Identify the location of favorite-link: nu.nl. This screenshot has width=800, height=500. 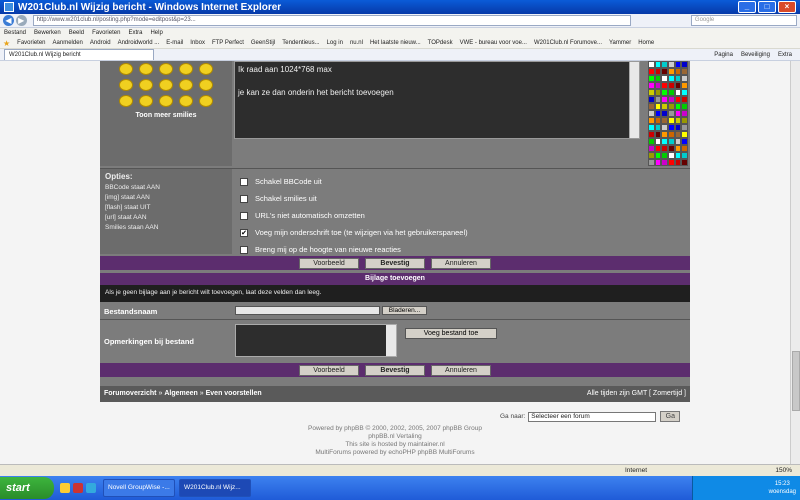
(356, 43).